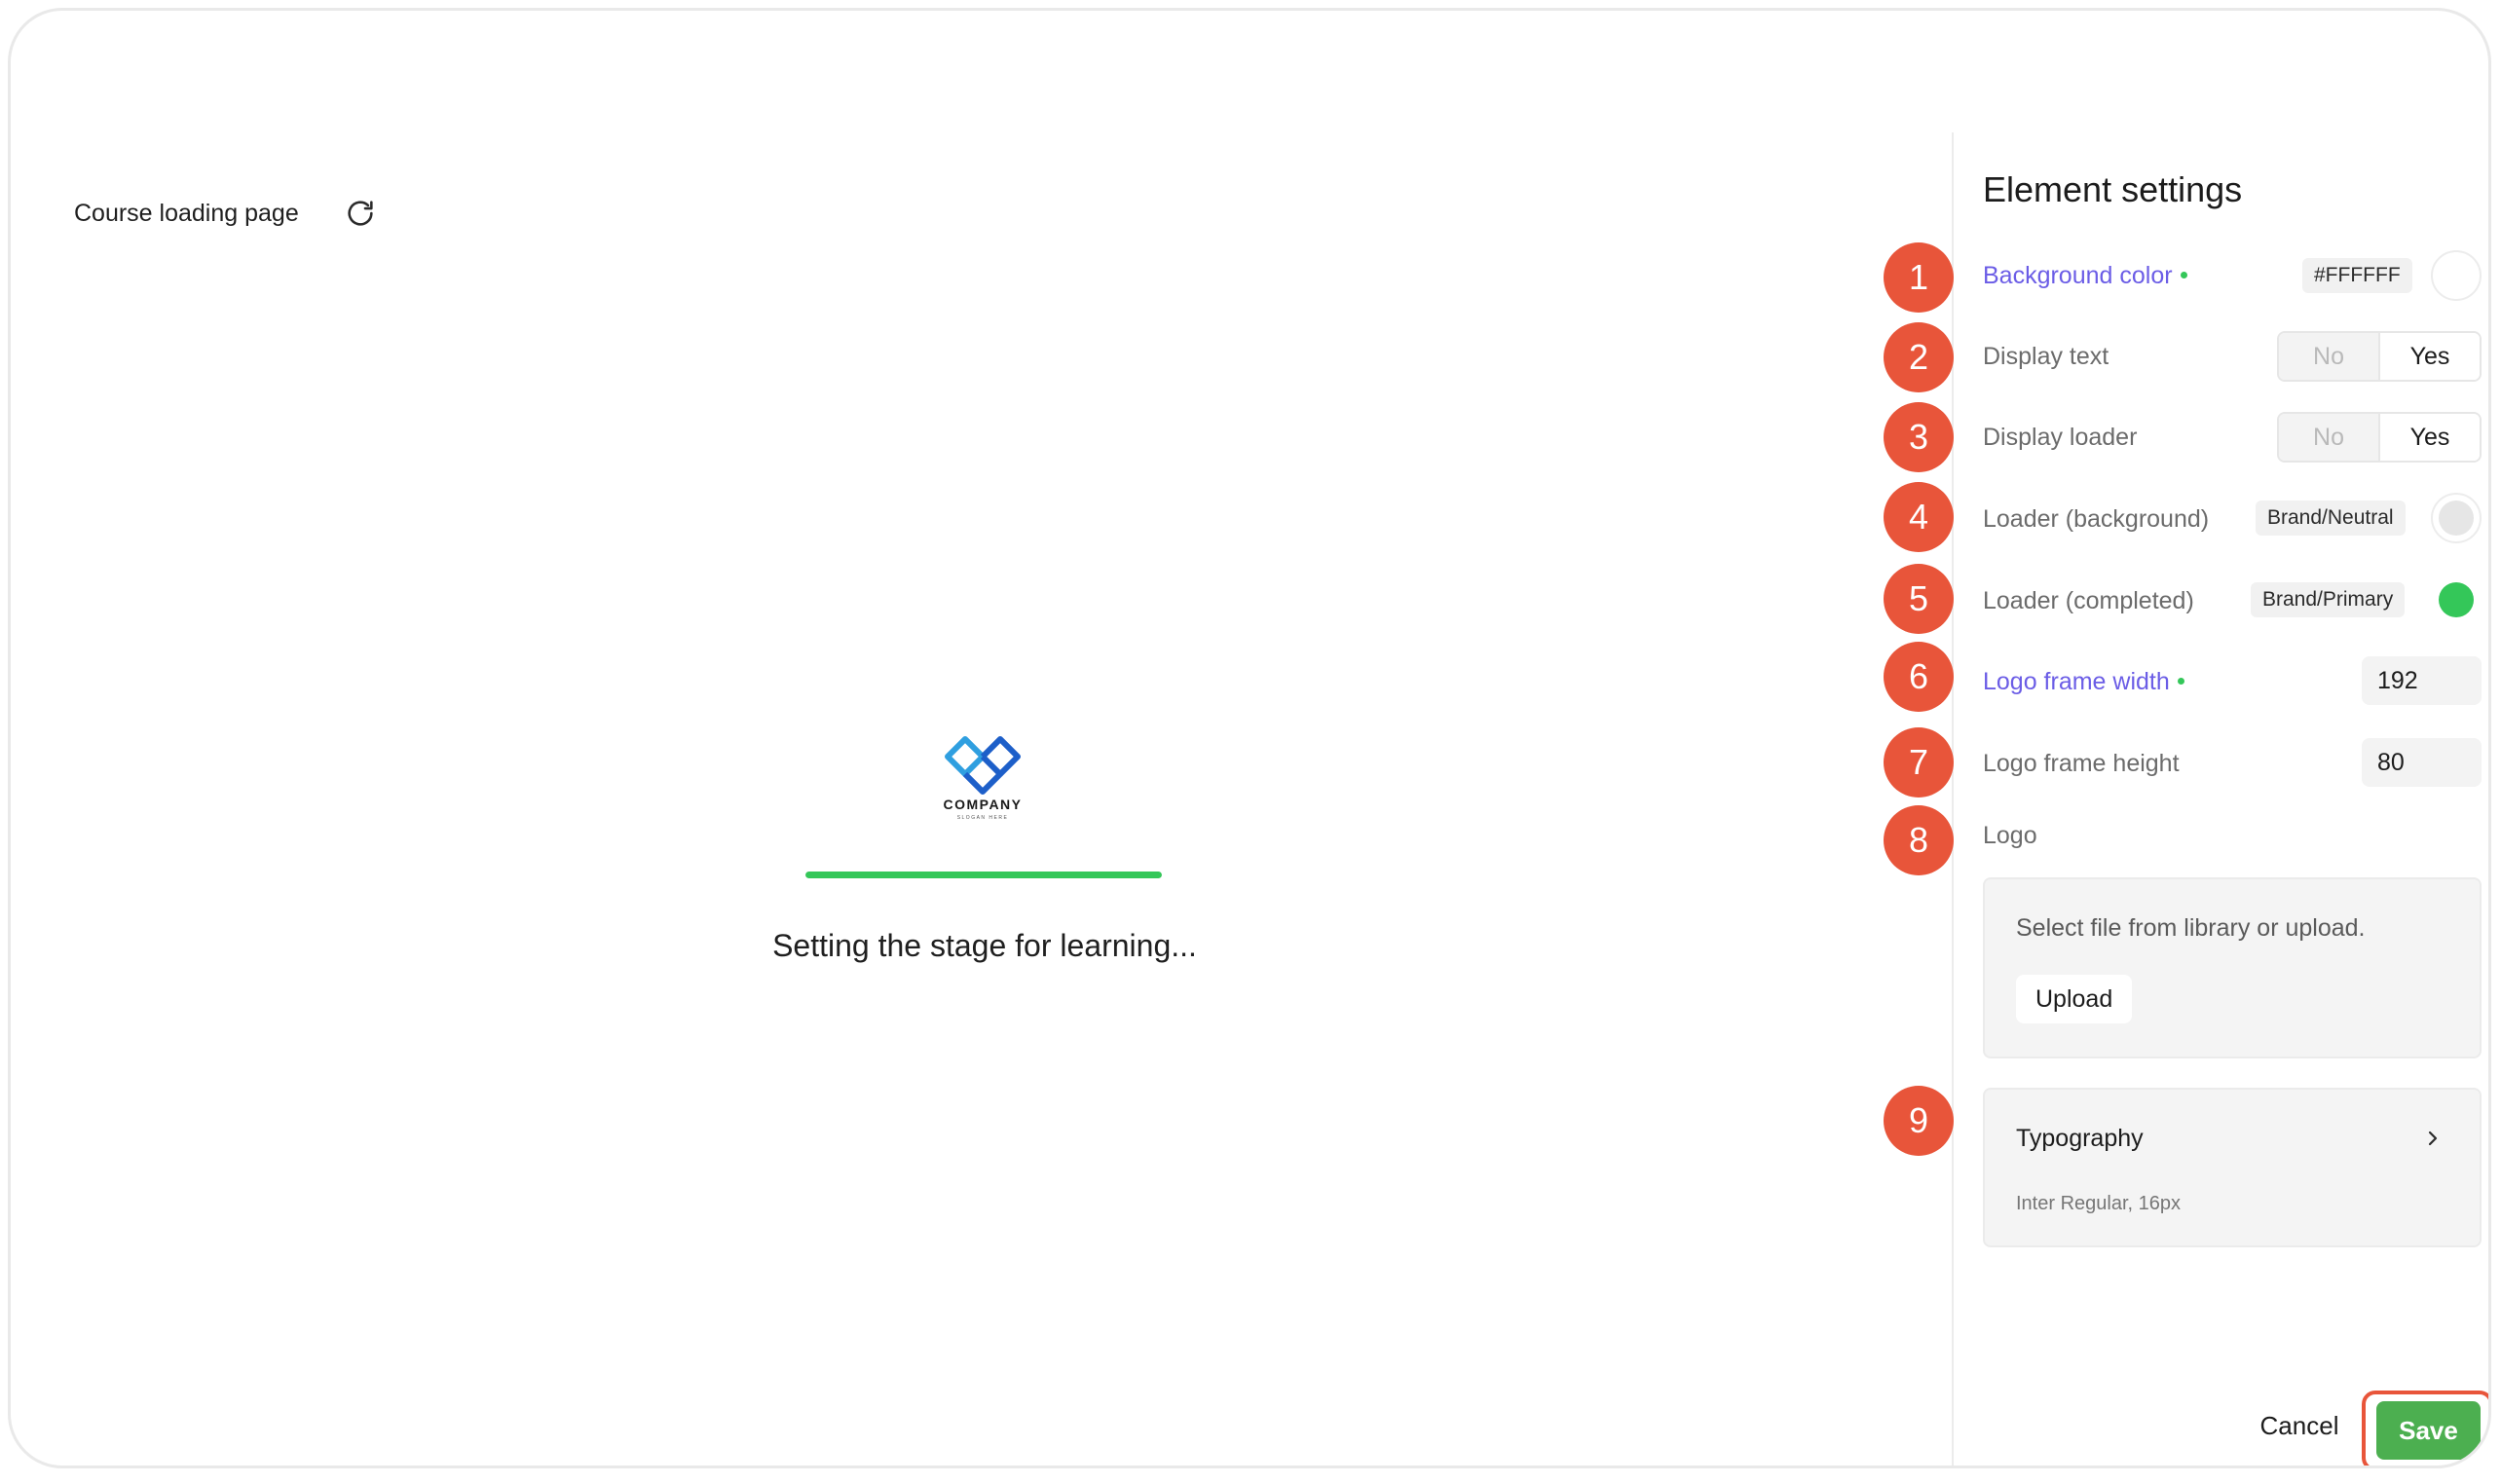 This screenshot has height=1484, width=2501. What do you see at coordinates (2082, 763) in the screenshot?
I see `logo-frame-height-label: Logo frame height` at bounding box center [2082, 763].